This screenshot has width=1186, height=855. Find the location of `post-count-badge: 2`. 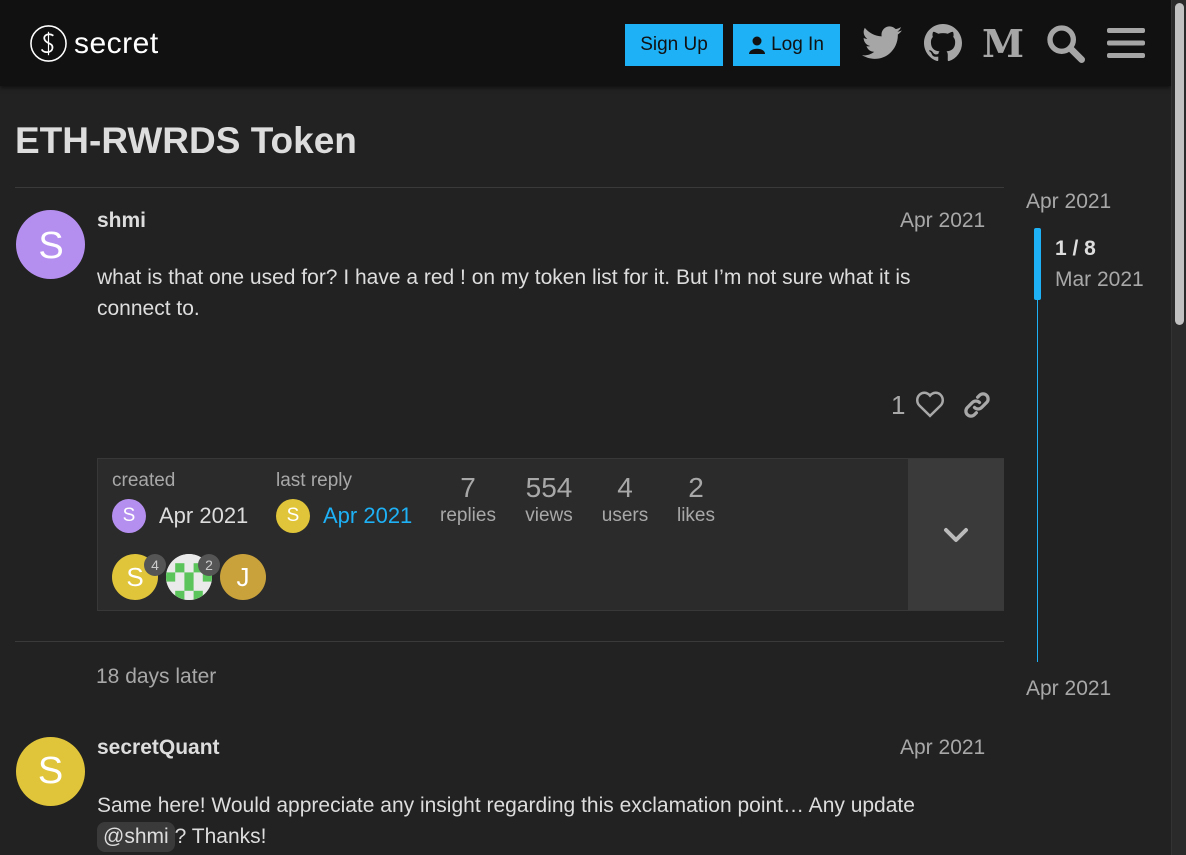

post-count-badge: 2 is located at coordinates (209, 565).